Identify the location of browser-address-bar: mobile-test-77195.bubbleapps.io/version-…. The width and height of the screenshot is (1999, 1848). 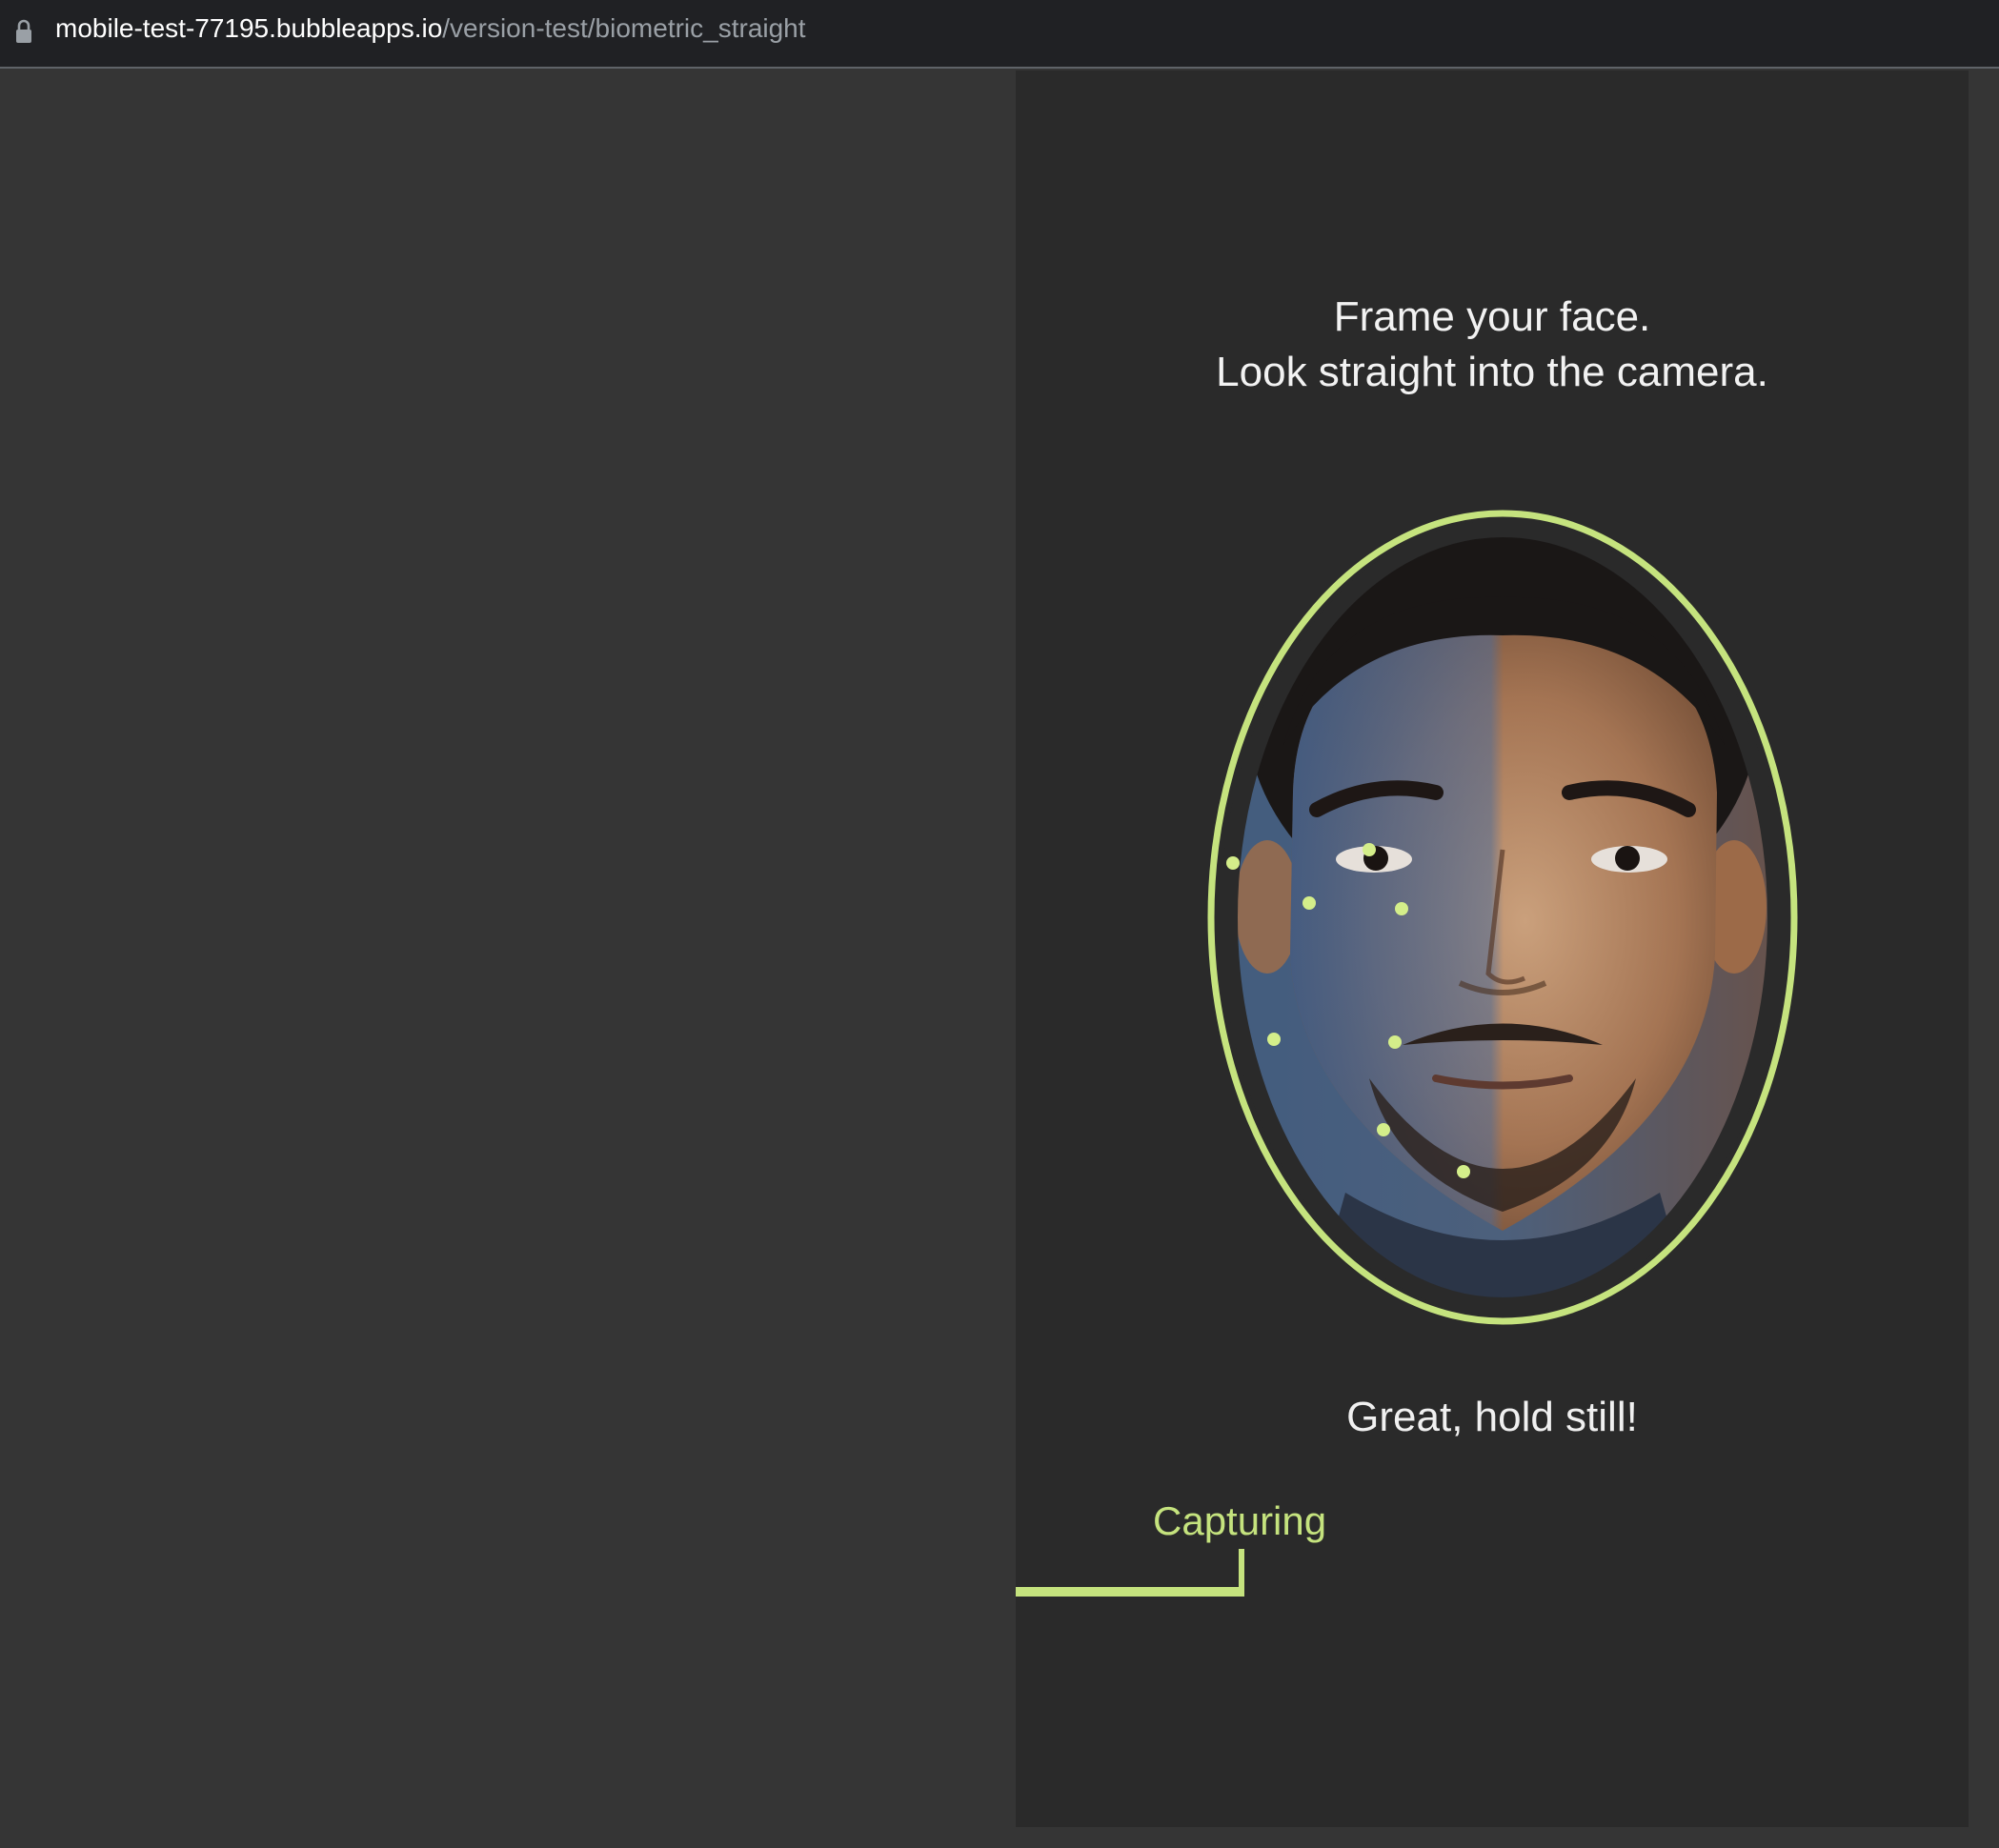
(999, 34).